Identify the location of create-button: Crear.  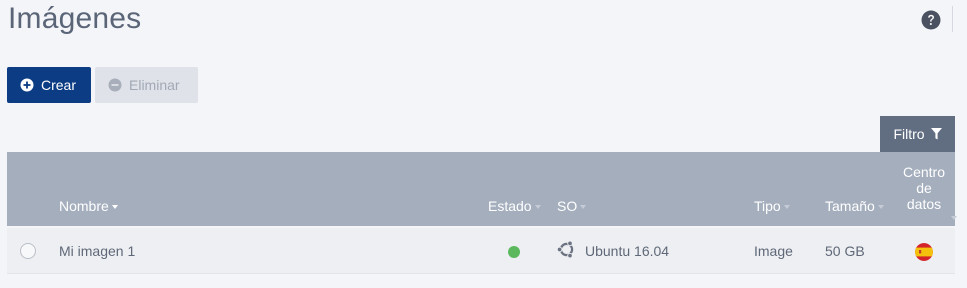
(49, 85).